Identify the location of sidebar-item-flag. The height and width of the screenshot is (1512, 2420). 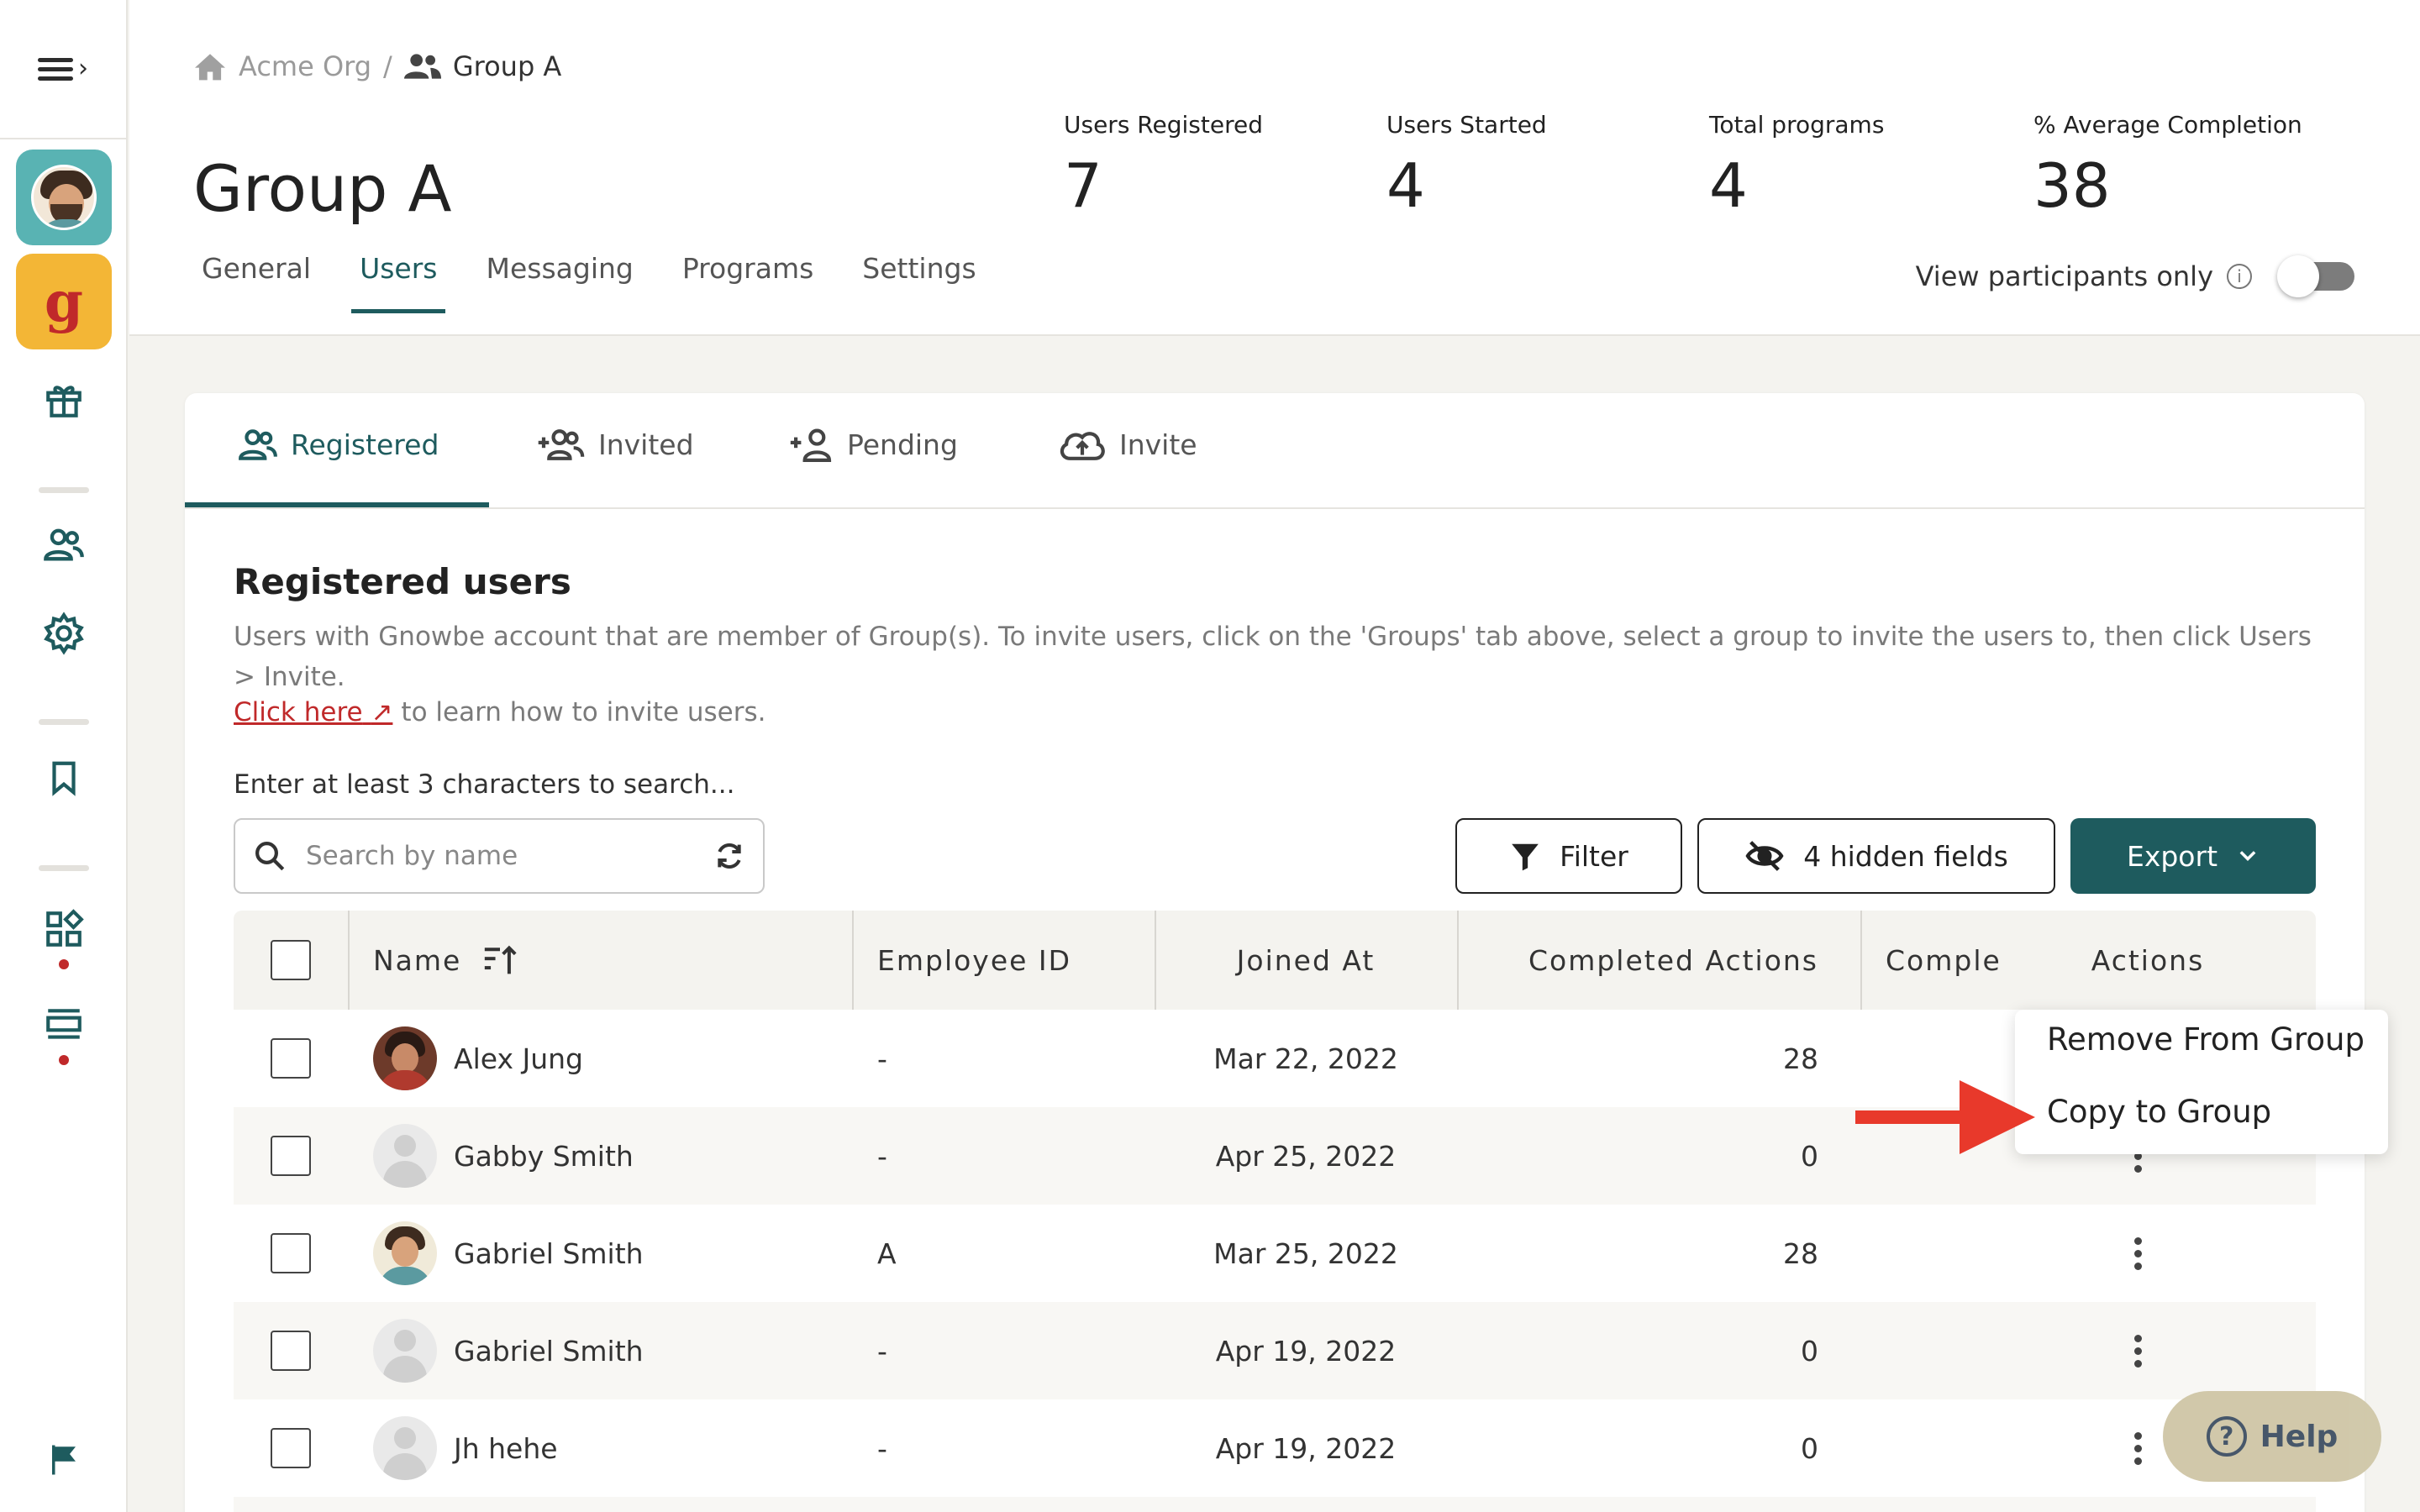
(64, 1459).